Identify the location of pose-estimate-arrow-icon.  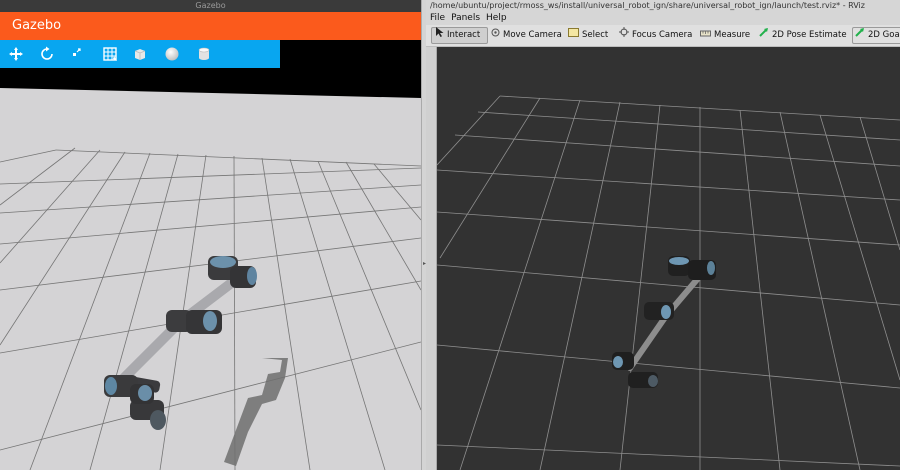
(764, 35).